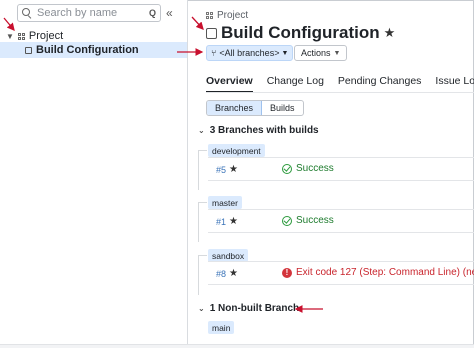 The width and height of the screenshot is (474, 348). I want to click on tab-overview: Overview, so click(229, 84).